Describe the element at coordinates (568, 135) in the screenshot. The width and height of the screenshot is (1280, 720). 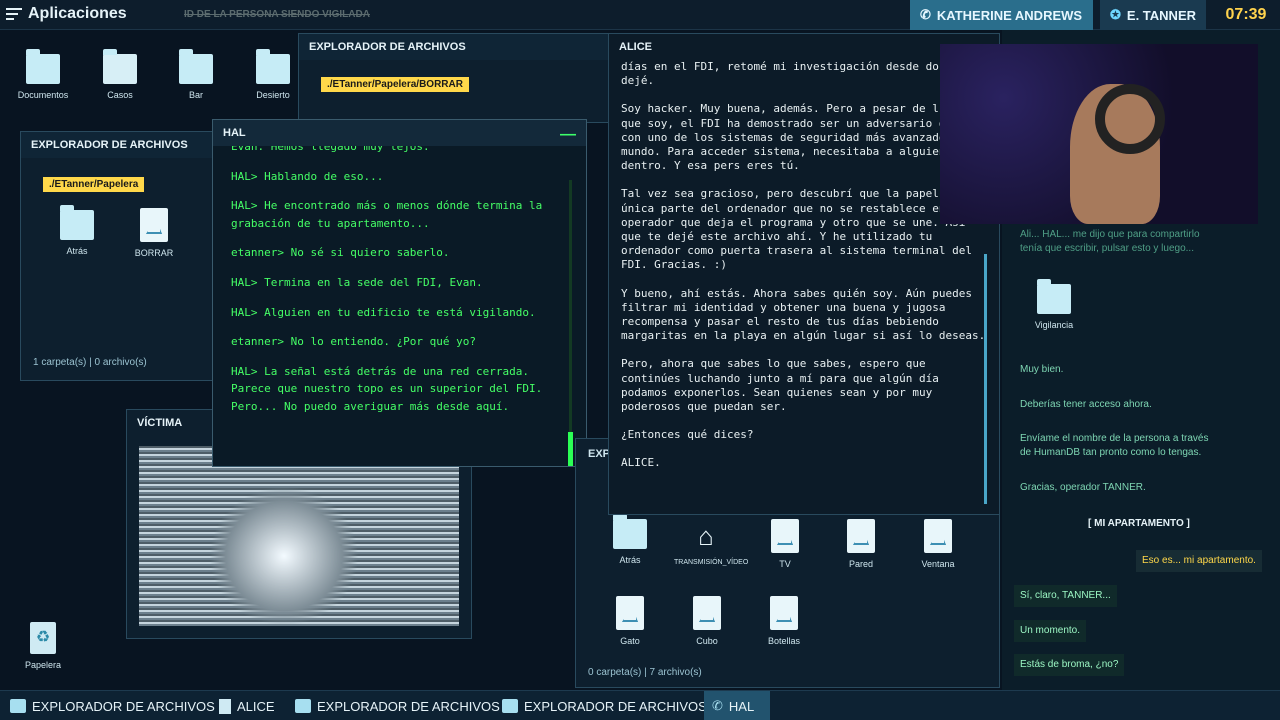
I see `minimize-icon: —` at that location.